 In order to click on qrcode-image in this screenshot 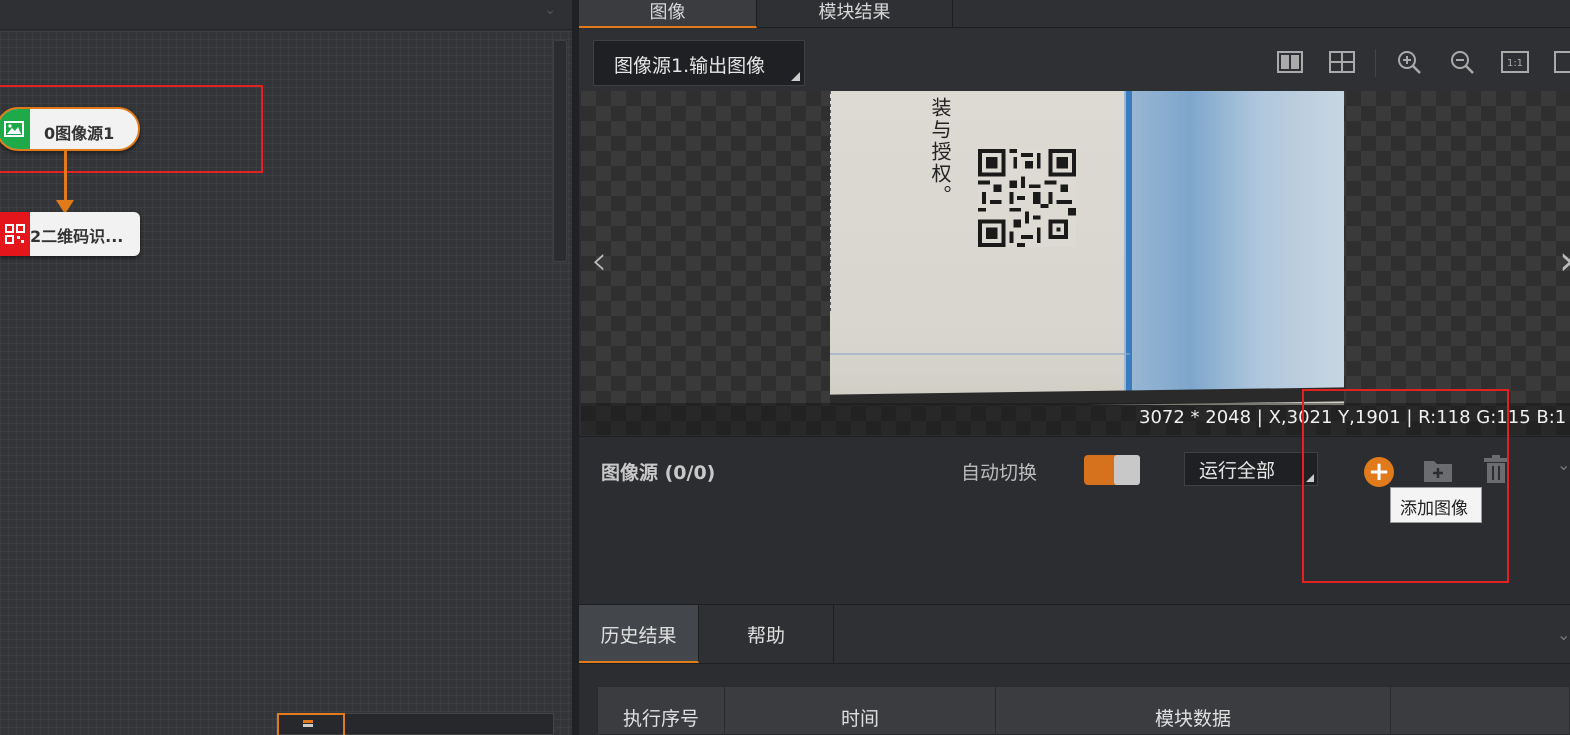, I will do `click(1027, 198)`.